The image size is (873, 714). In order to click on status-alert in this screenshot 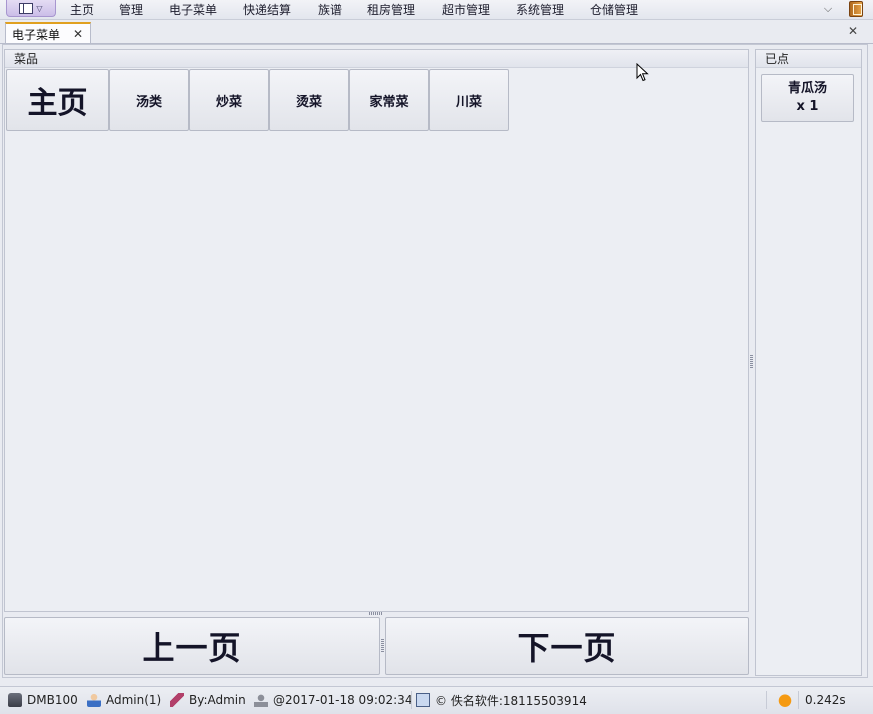, I will do `click(787, 700)`.